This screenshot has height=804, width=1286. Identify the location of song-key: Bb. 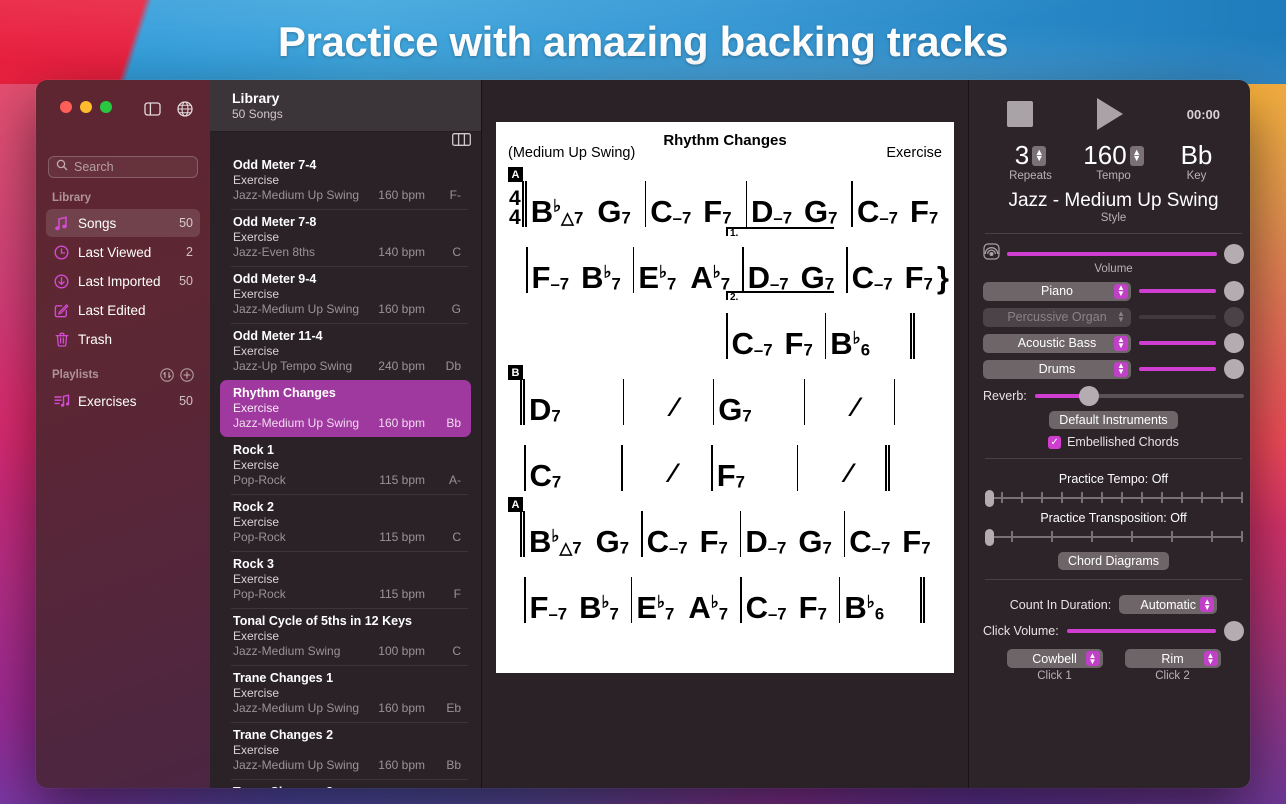
(453, 765).